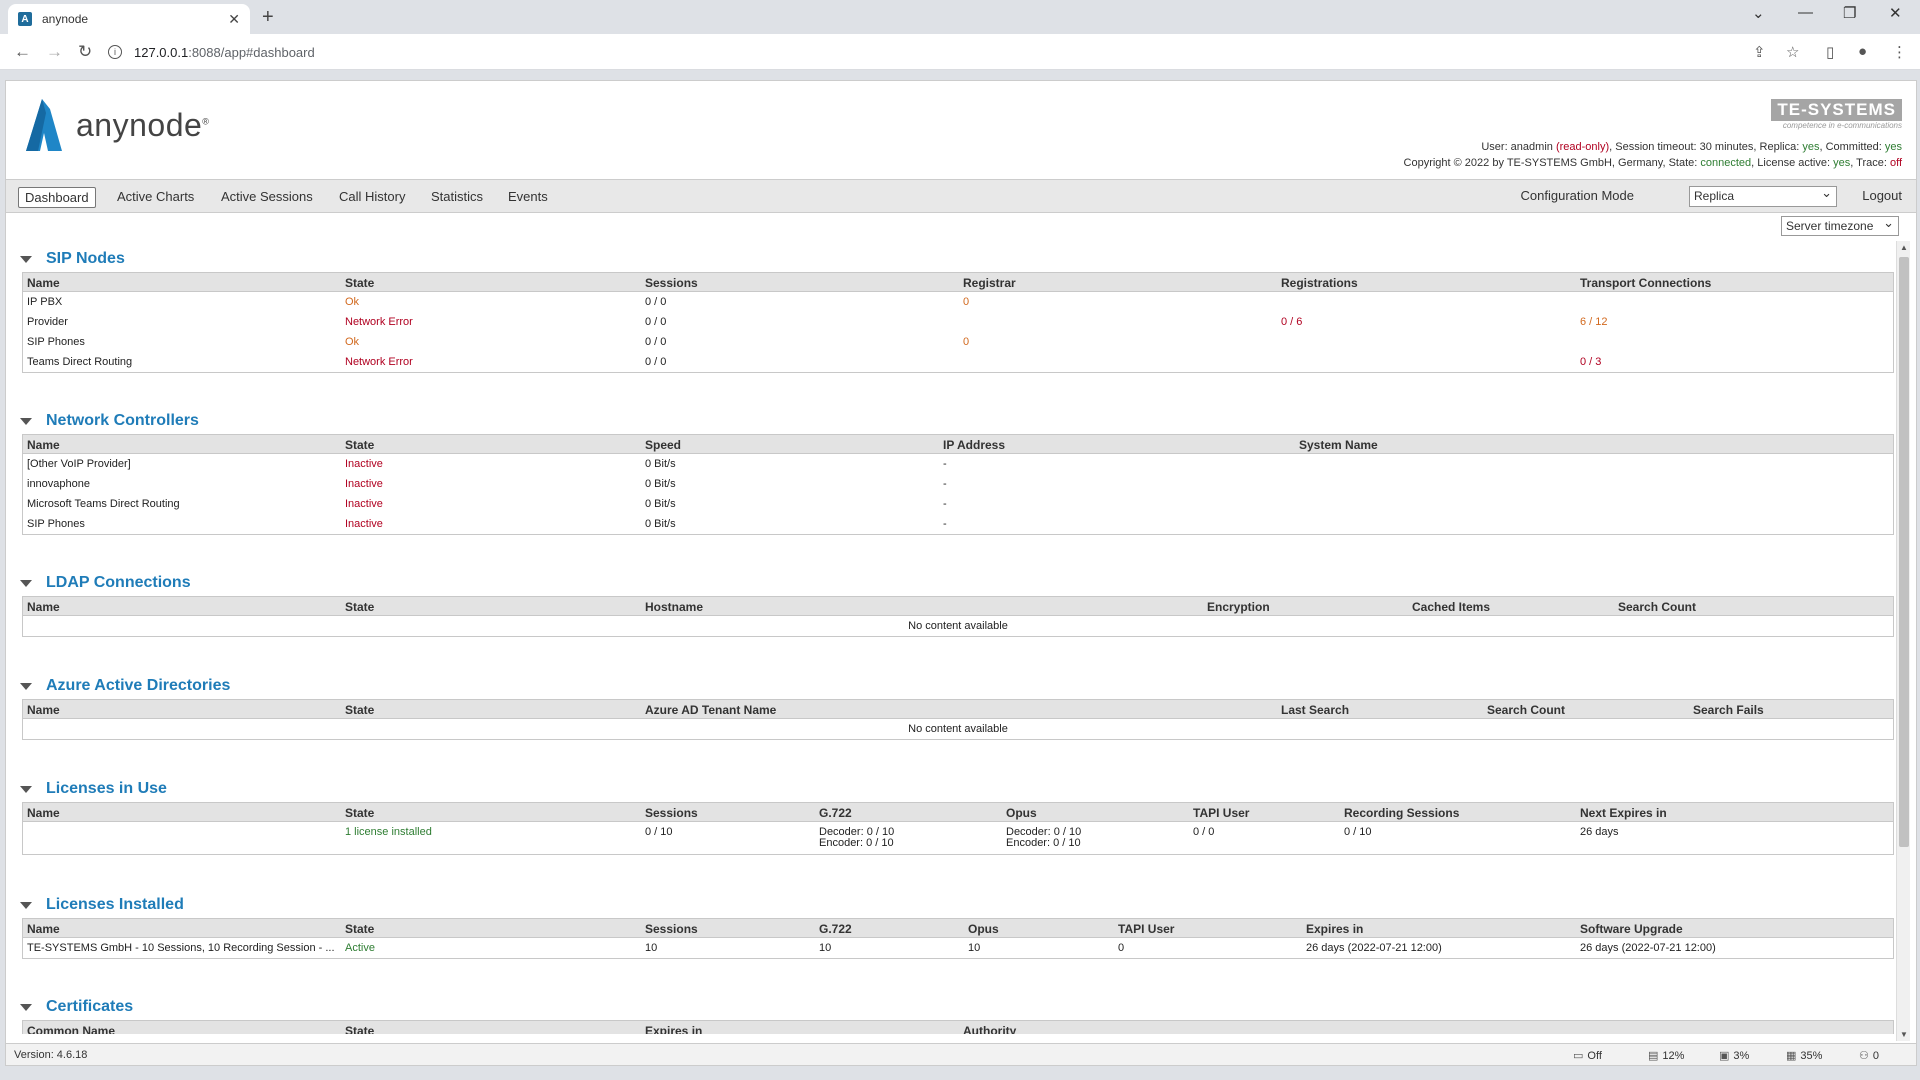 The height and width of the screenshot is (1080, 1920). What do you see at coordinates (1645, 283) in the screenshot?
I see `col-transport-connections: Transport Connections` at bounding box center [1645, 283].